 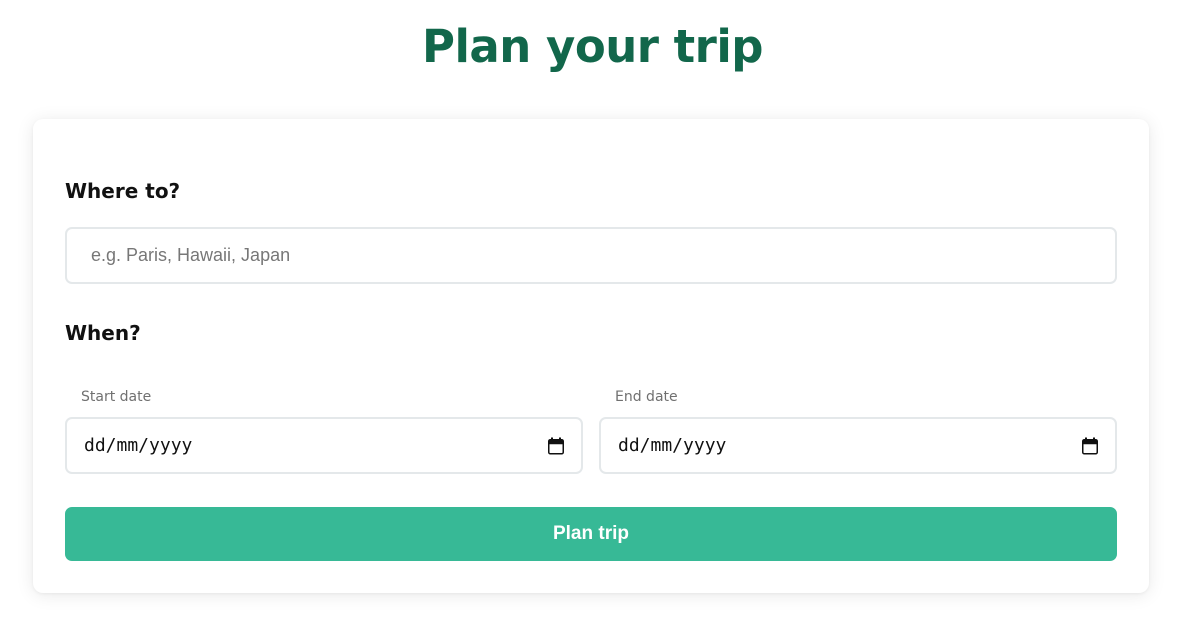 What do you see at coordinates (116, 397) in the screenshot?
I see `start-date-caption: Start date` at bounding box center [116, 397].